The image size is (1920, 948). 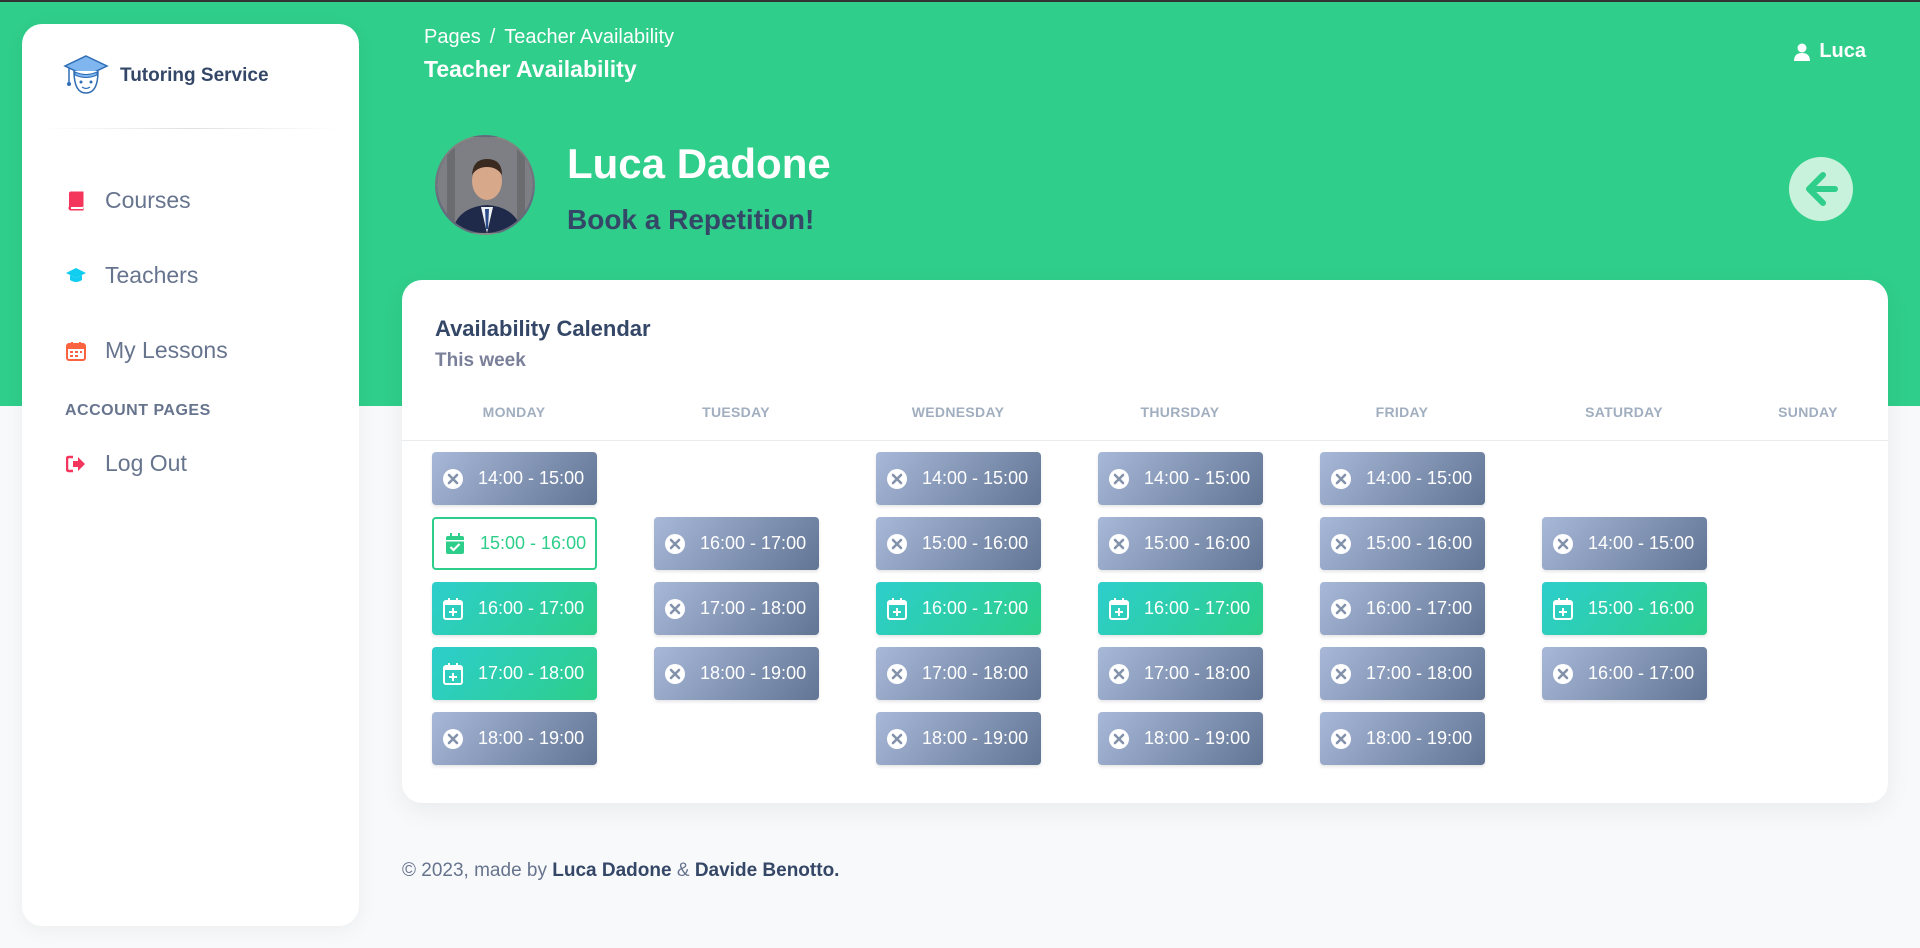 What do you see at coordinates (76, 201) in the screenshot?
I see `book-icon` at bounding box center [76, 201].